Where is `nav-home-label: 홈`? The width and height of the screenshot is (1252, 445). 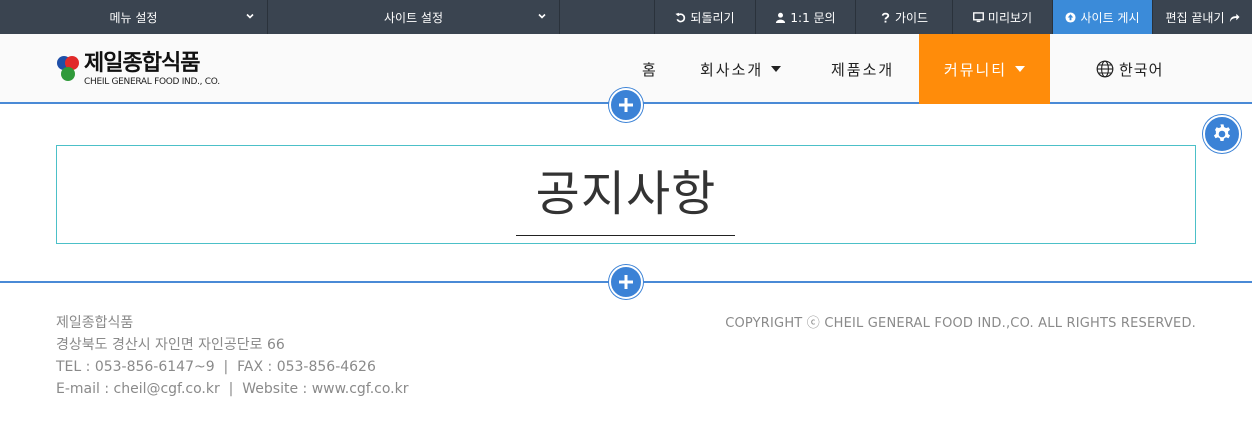
nav-home-label: 홈 is located at coordinates (650, 69).